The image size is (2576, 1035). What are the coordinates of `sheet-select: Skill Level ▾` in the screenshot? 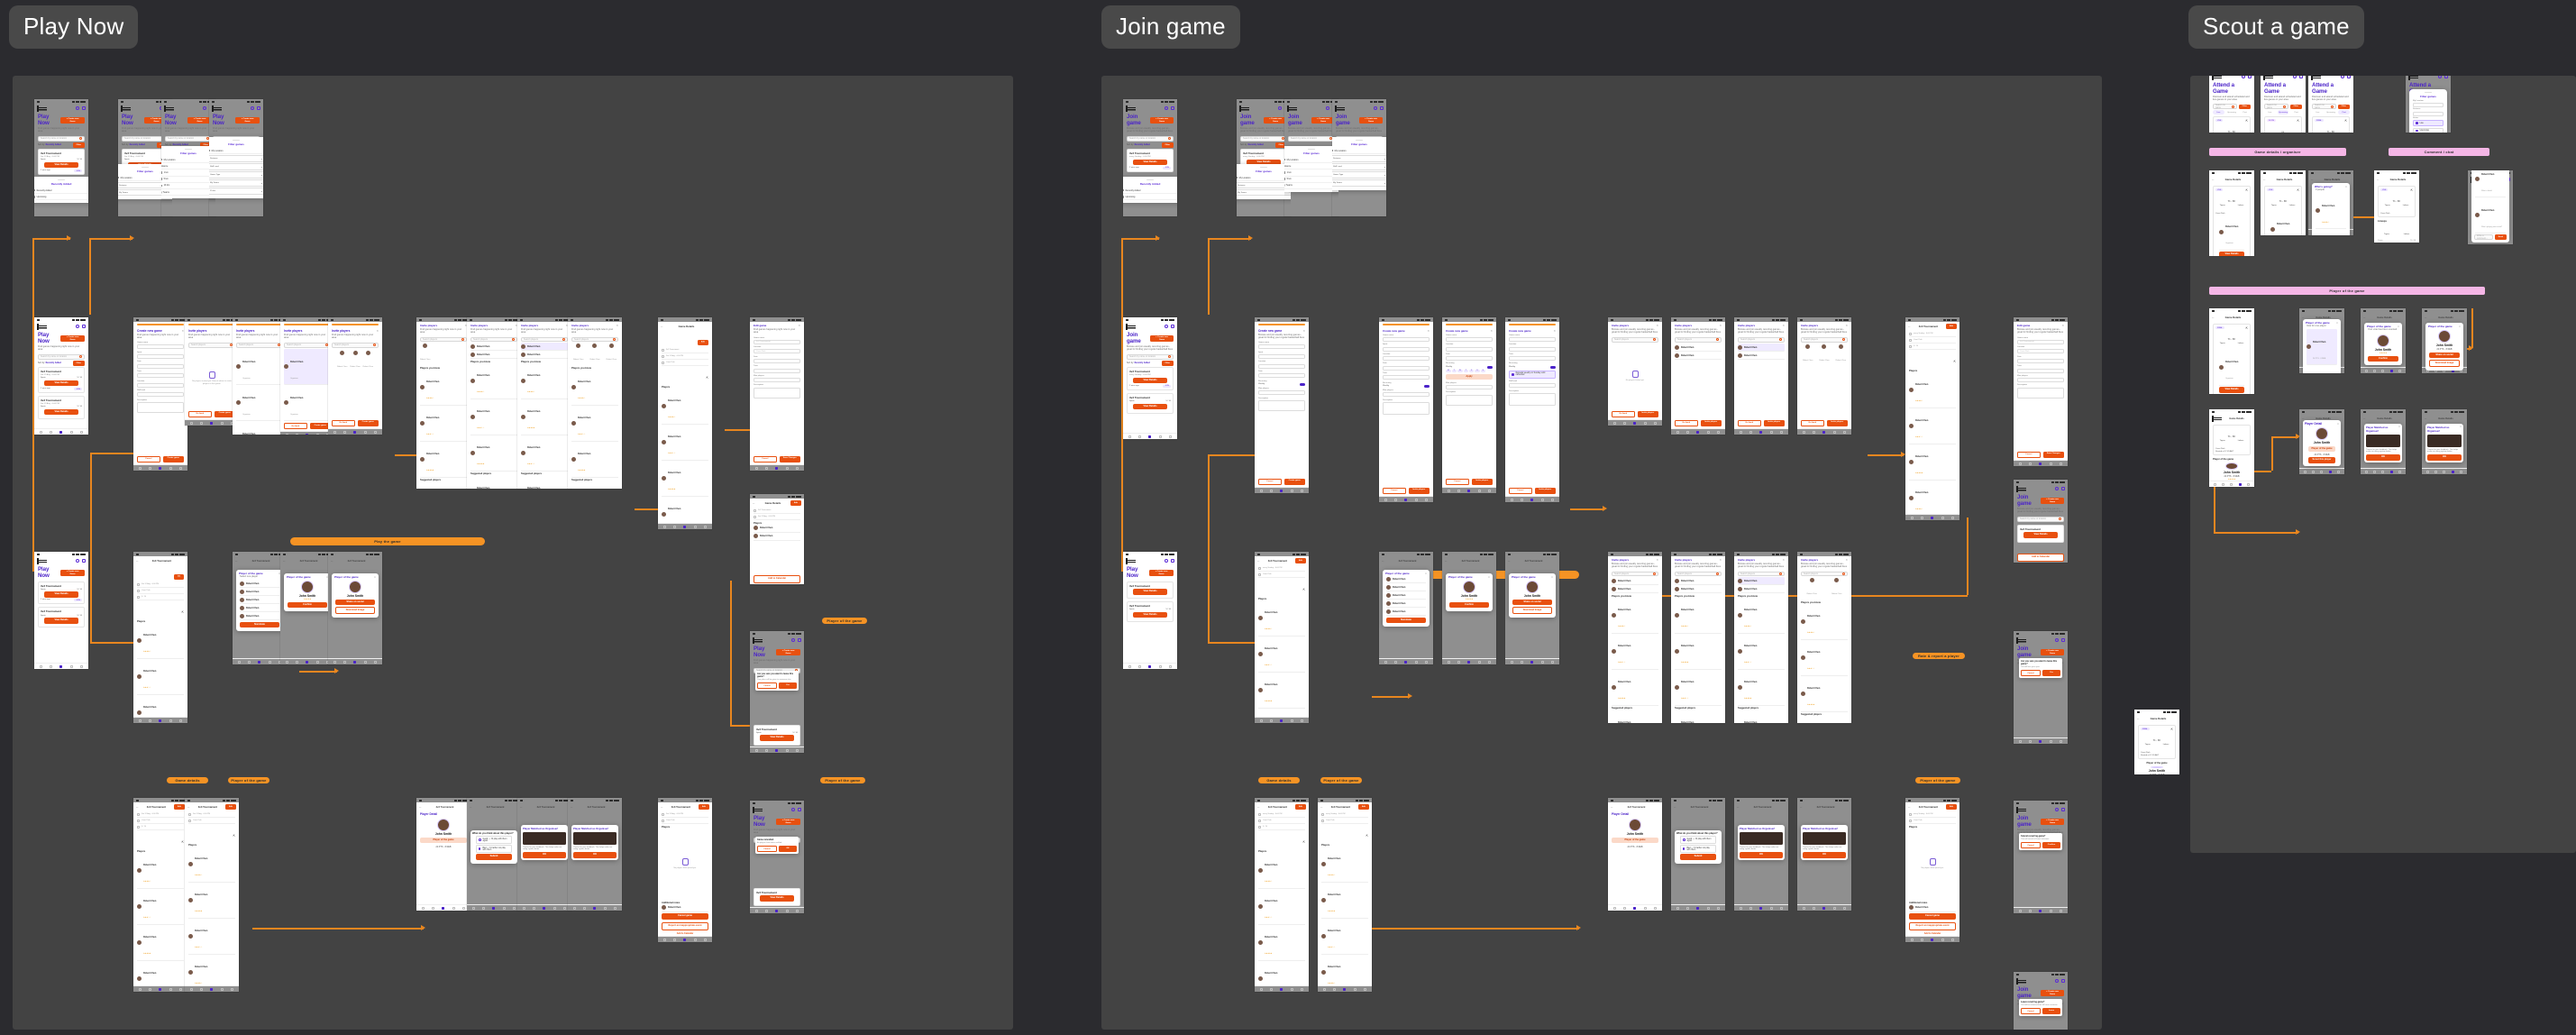 It's located at (1359, 167).